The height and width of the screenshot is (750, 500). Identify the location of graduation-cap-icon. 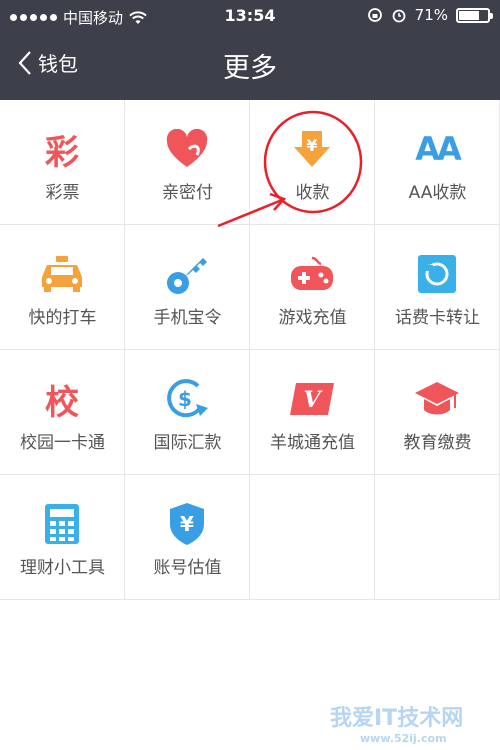
(437, 399).